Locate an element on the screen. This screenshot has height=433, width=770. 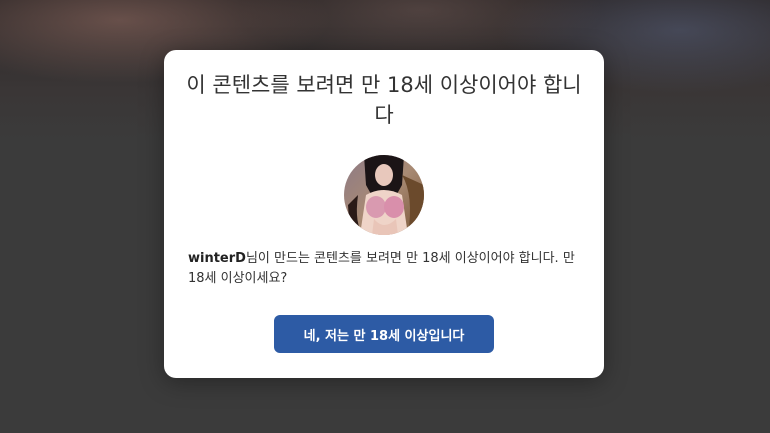
creator-name: winterD is located at coordinates (217, 258).